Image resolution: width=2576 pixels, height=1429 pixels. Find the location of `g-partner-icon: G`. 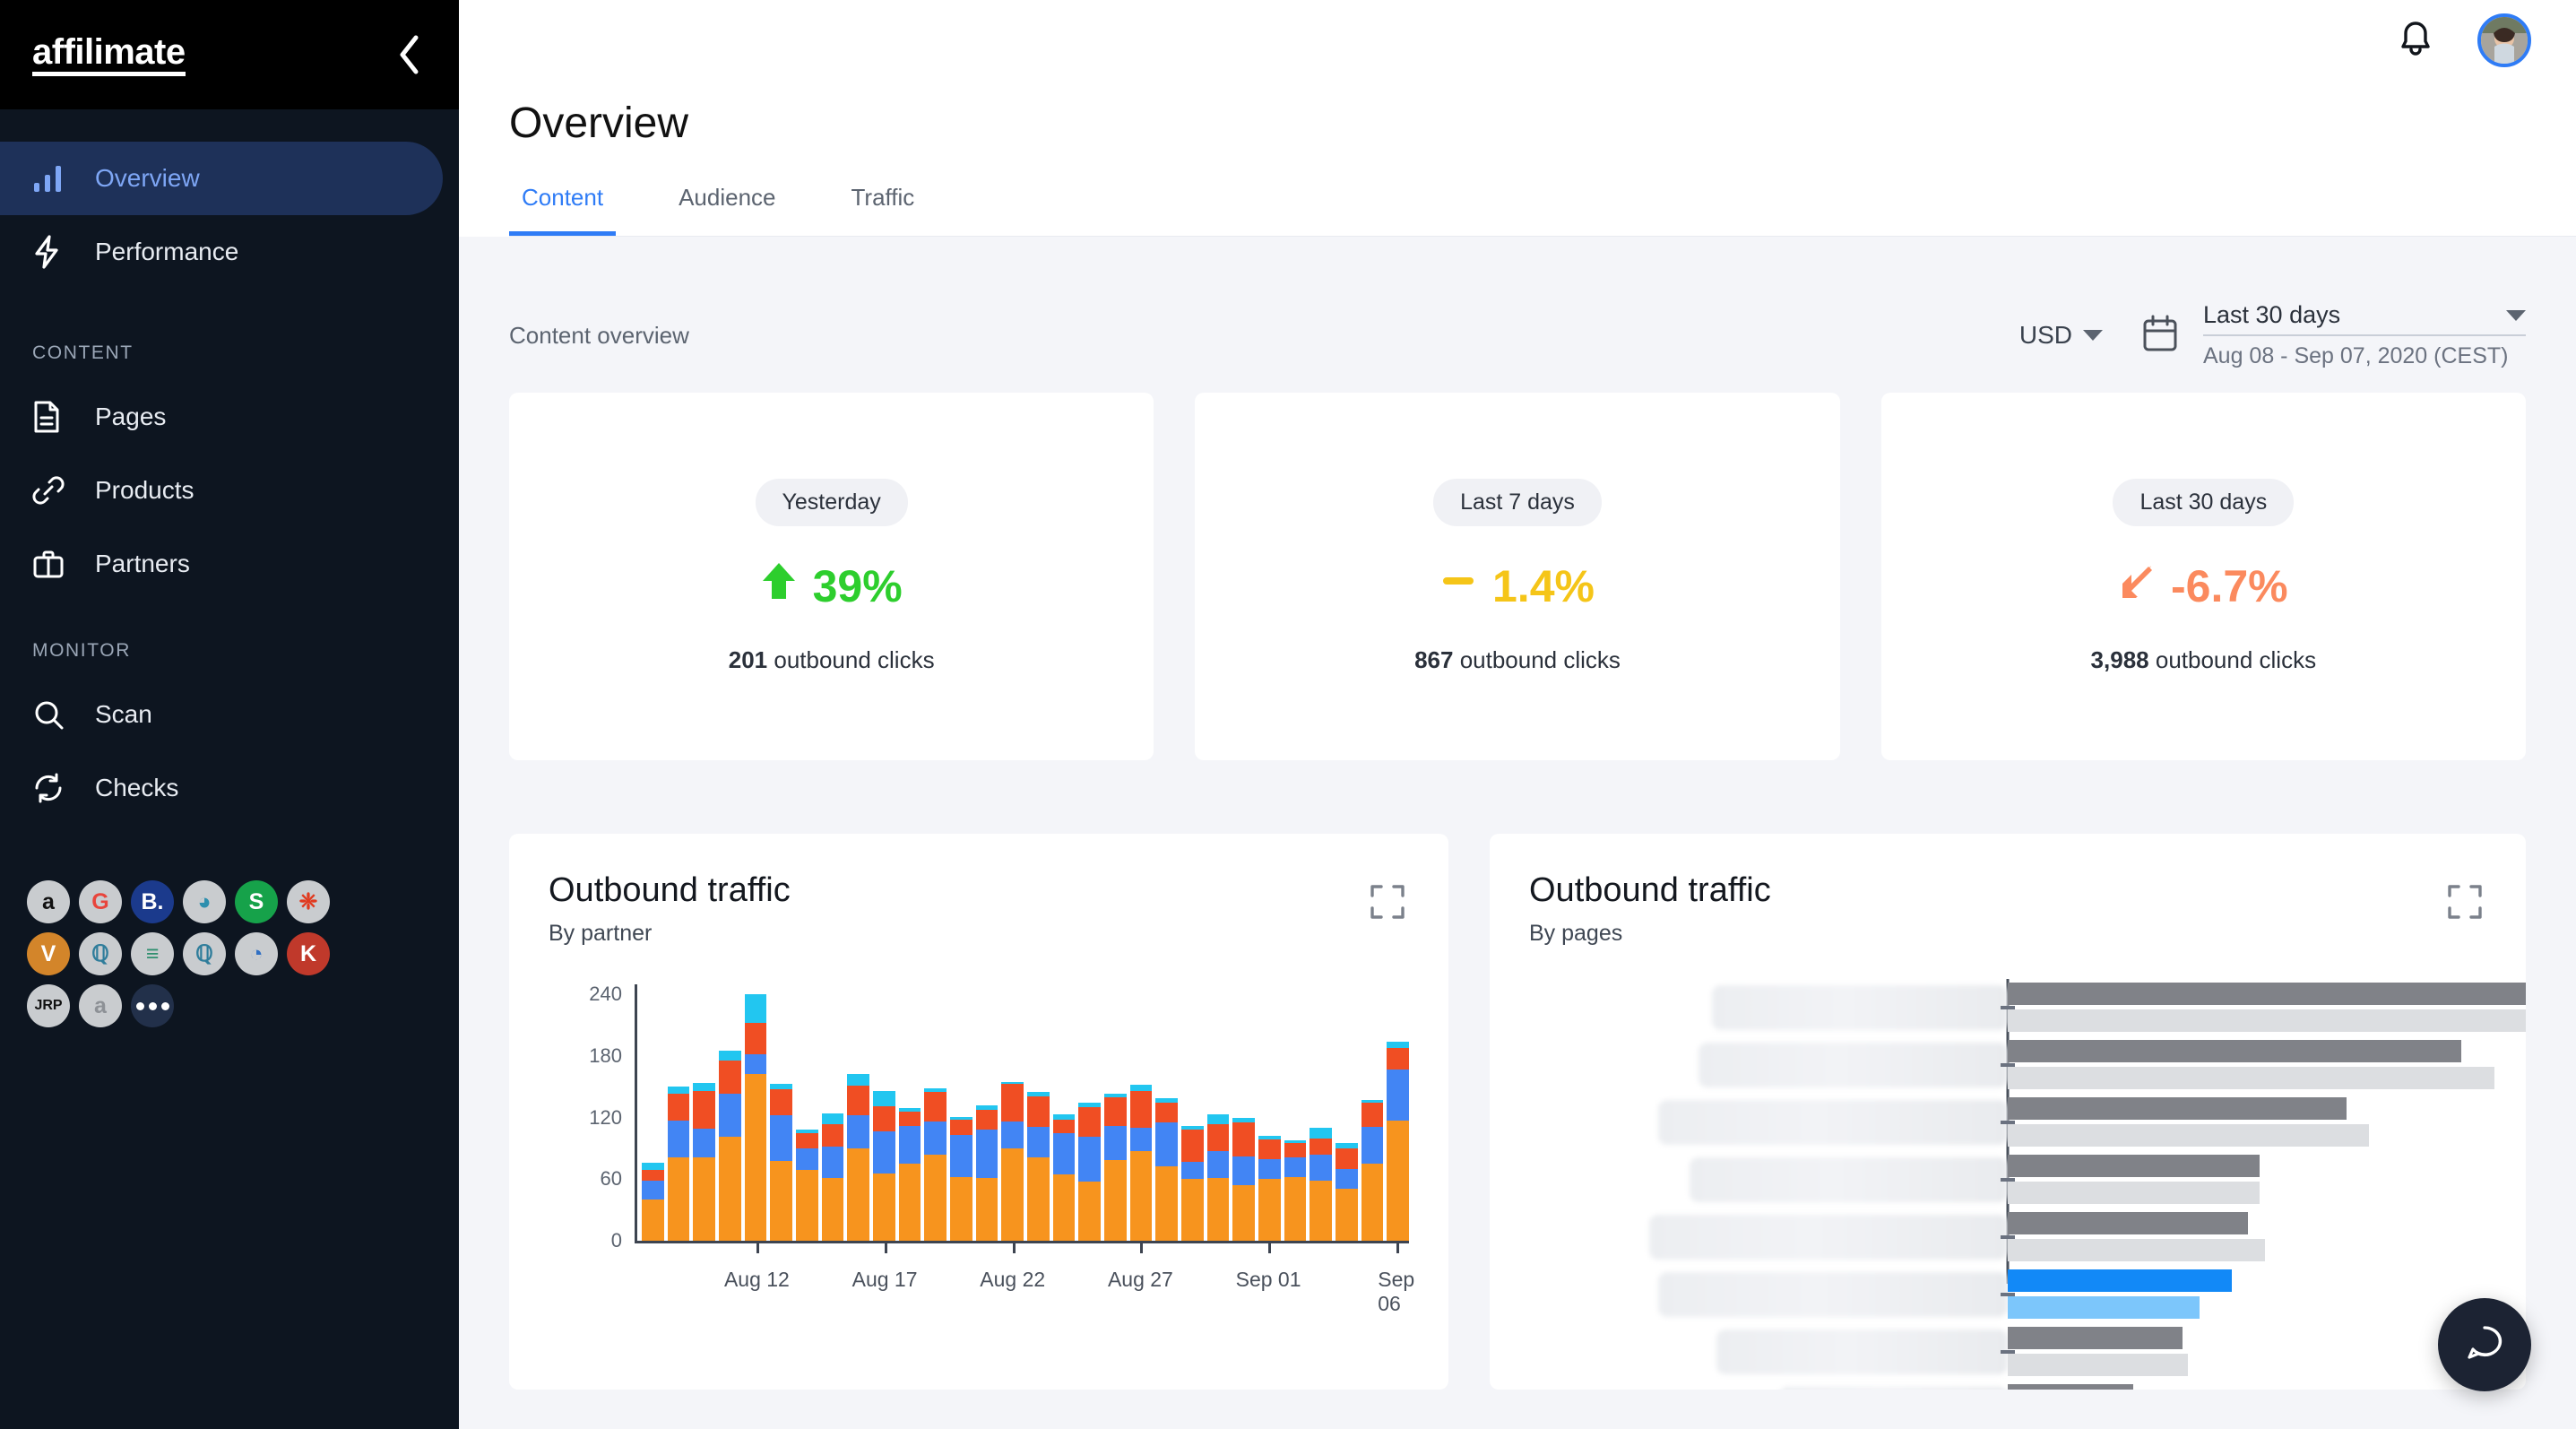

g-partner-icon: G is located at coordinates (100, 901).